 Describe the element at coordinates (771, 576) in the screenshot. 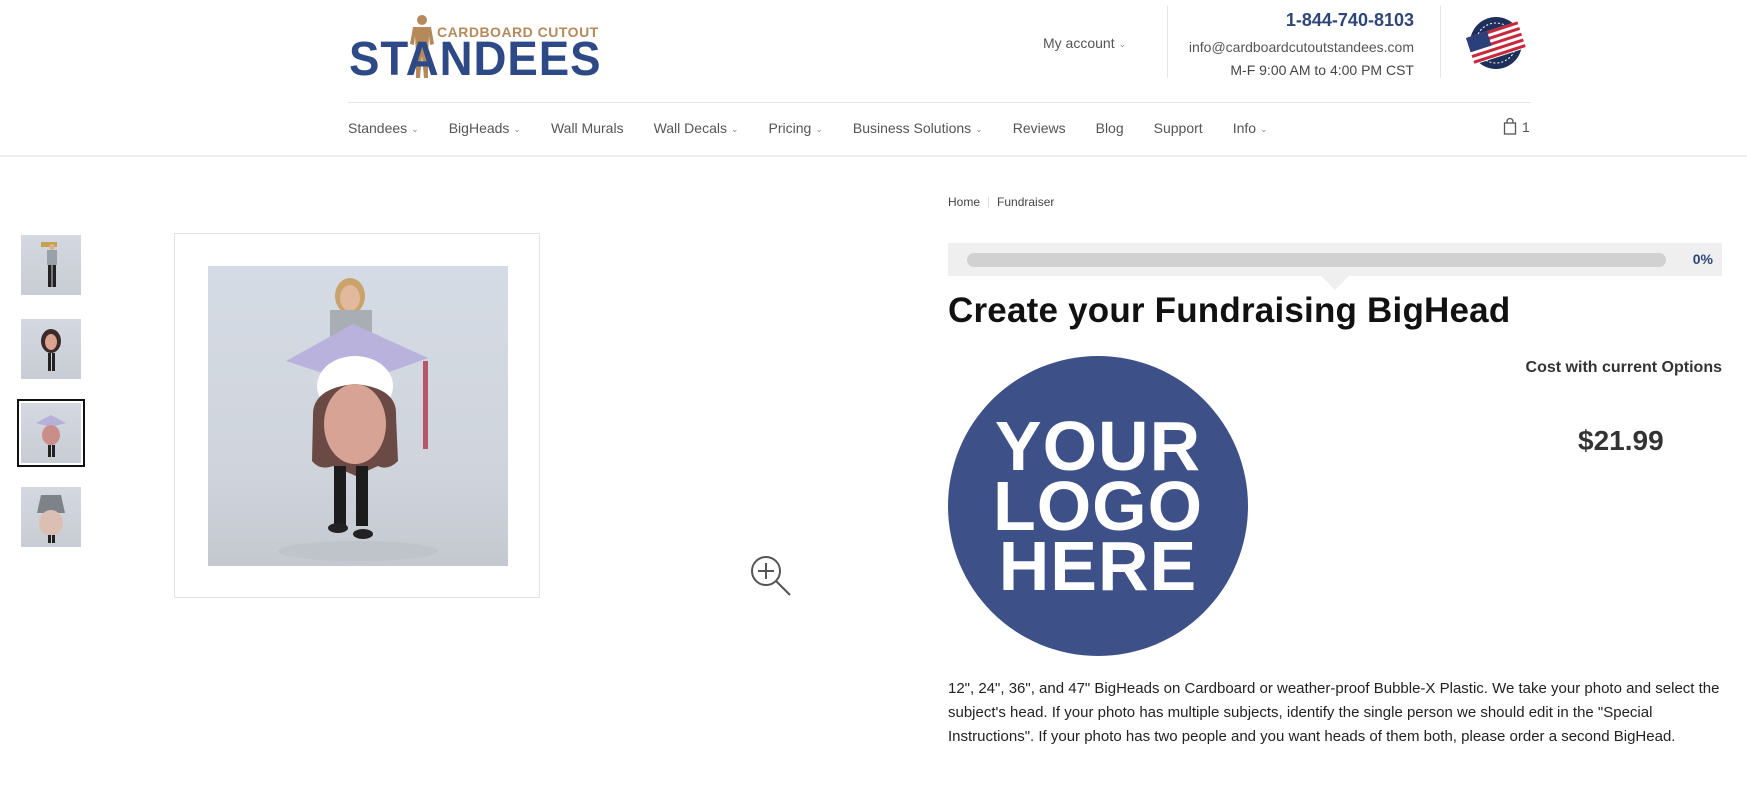

I see `zoom-in-icon` at that location.